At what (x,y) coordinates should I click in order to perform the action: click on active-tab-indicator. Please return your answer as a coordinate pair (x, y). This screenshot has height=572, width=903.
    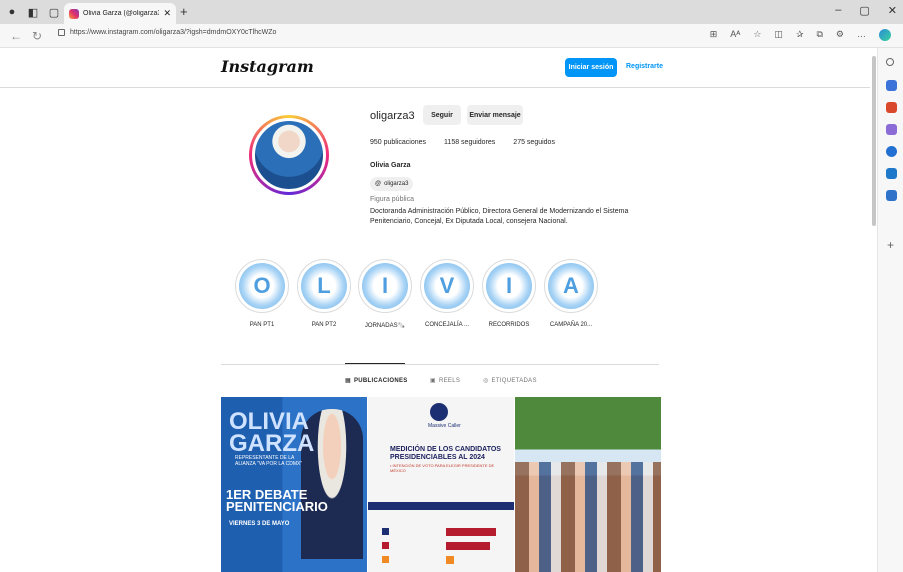
    Looking at the image, I should click on (375, 363).